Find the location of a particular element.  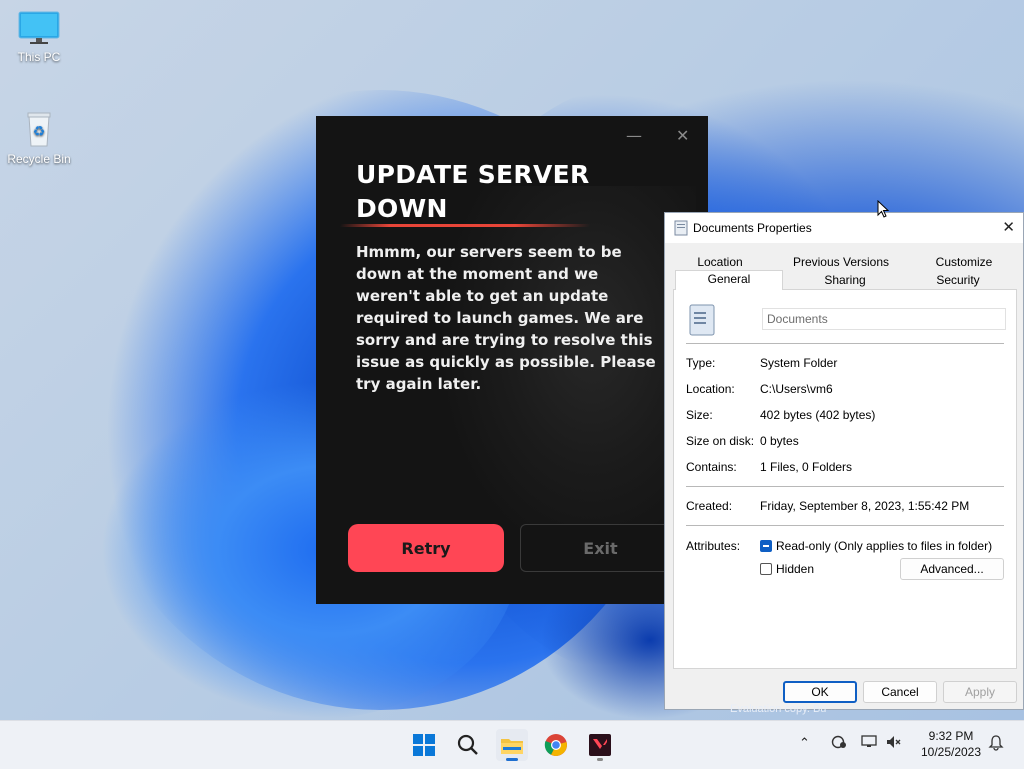

created-label: Created: is located at coordinates (709, 506).